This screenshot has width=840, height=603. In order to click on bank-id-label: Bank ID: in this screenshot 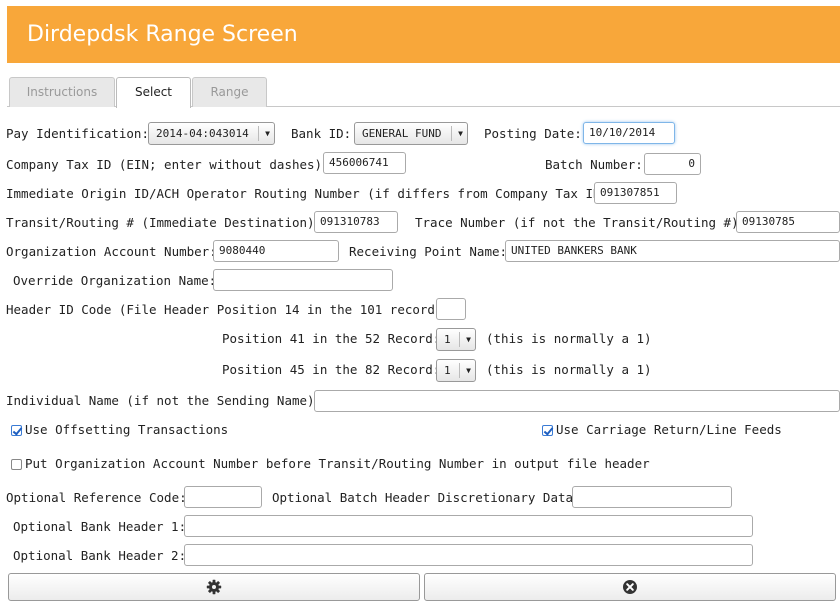, I will do `click(321, 133)`.